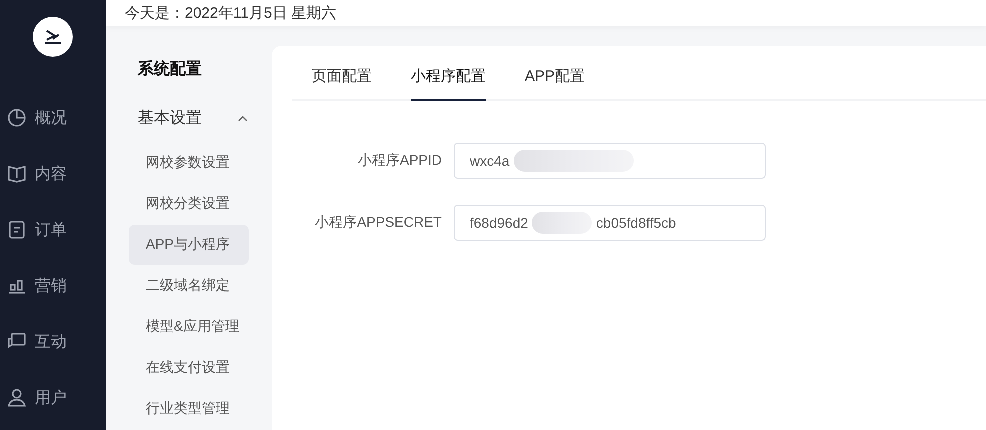 Image resolution: width=986 pixels, height=430 pixels. Describe the element at coordinates (189, 163) in the screenshot. I see `menu-item: 网校参数设置` at that location.